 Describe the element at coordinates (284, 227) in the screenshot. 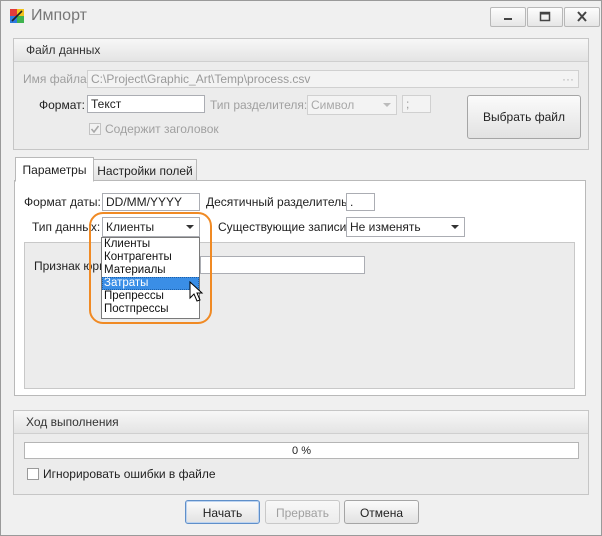

I see `existing-records-label: Существующие записи:` at that location.